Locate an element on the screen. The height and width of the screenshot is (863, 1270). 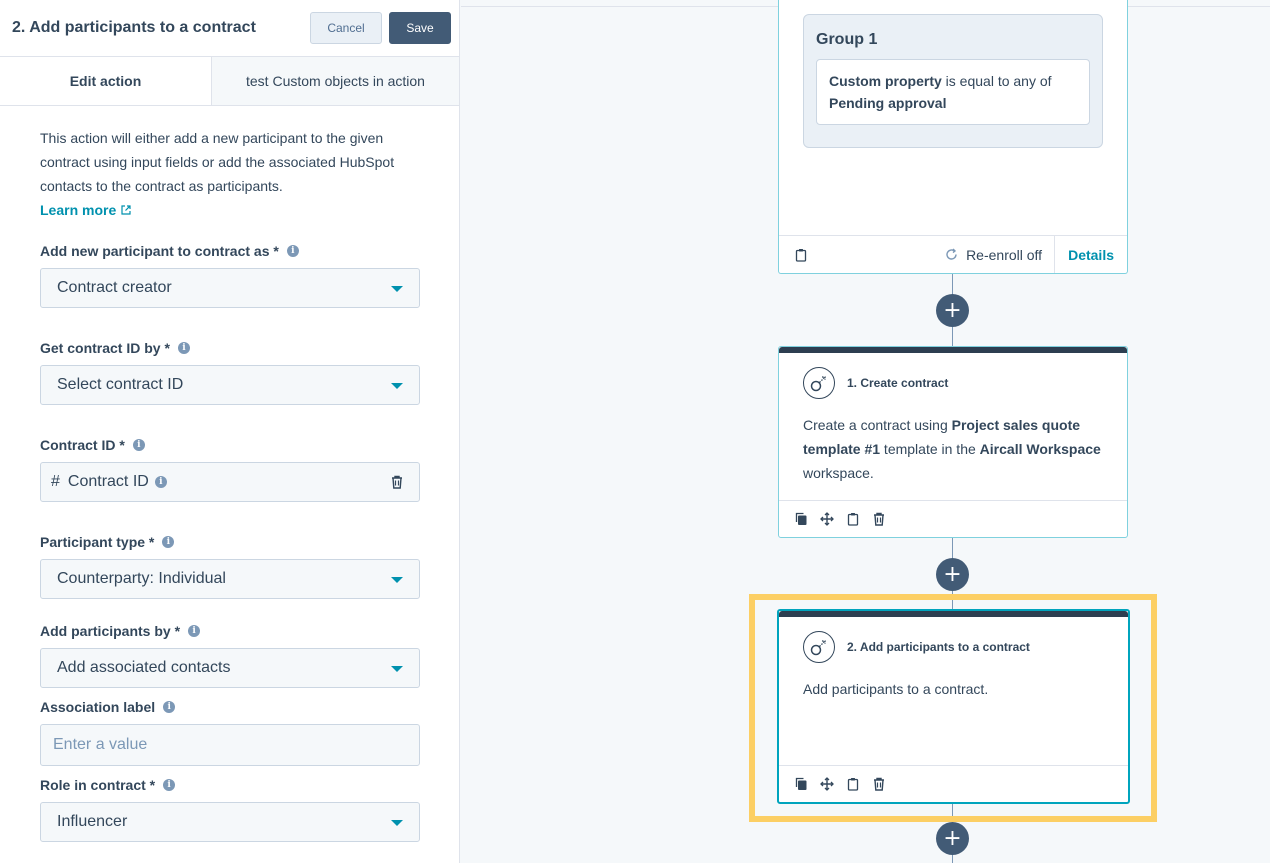
trigger-footer: Re-enroll off Details is located at coordinates (953, 254).